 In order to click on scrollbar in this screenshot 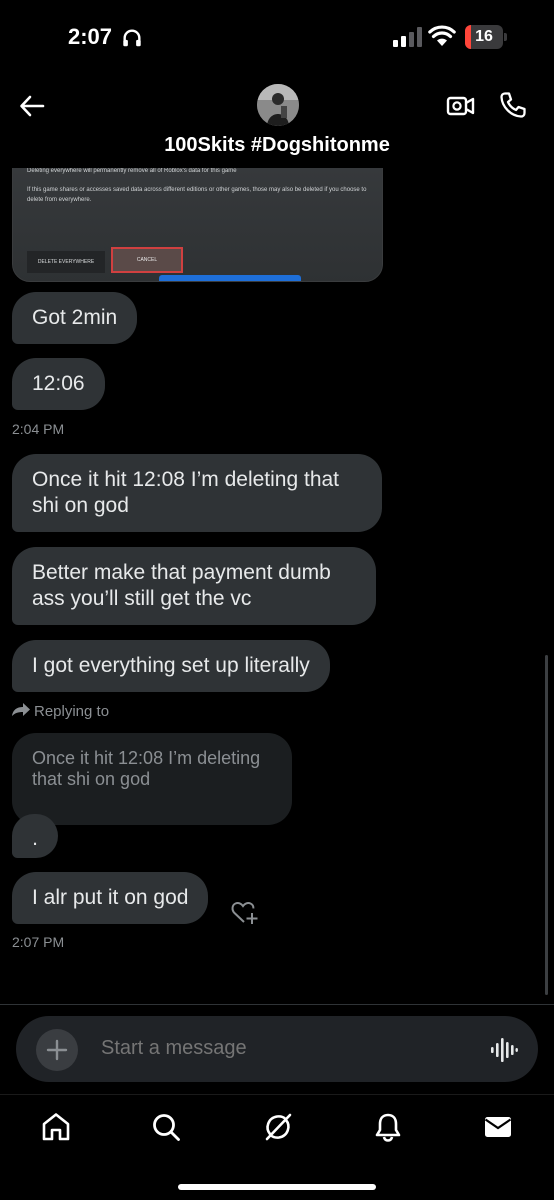, I will do `click(546, 825)`.